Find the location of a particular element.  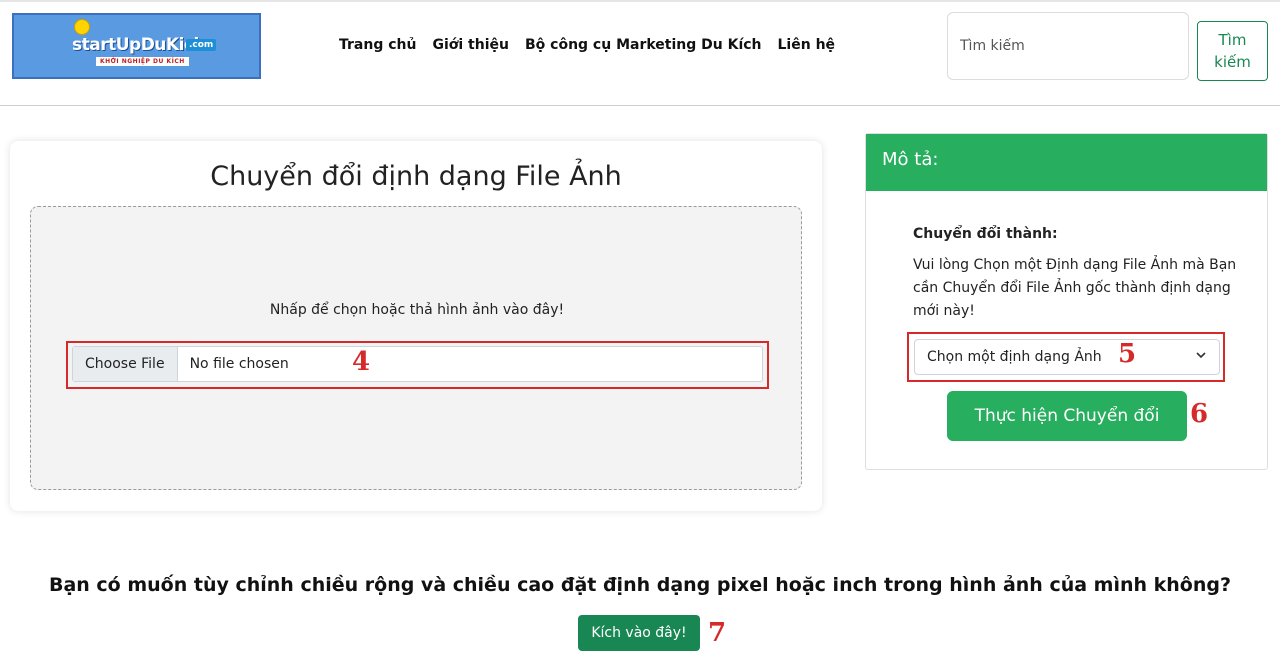

file-input-highlight: Choose File No file chosen is located at coordinates (417, 365).